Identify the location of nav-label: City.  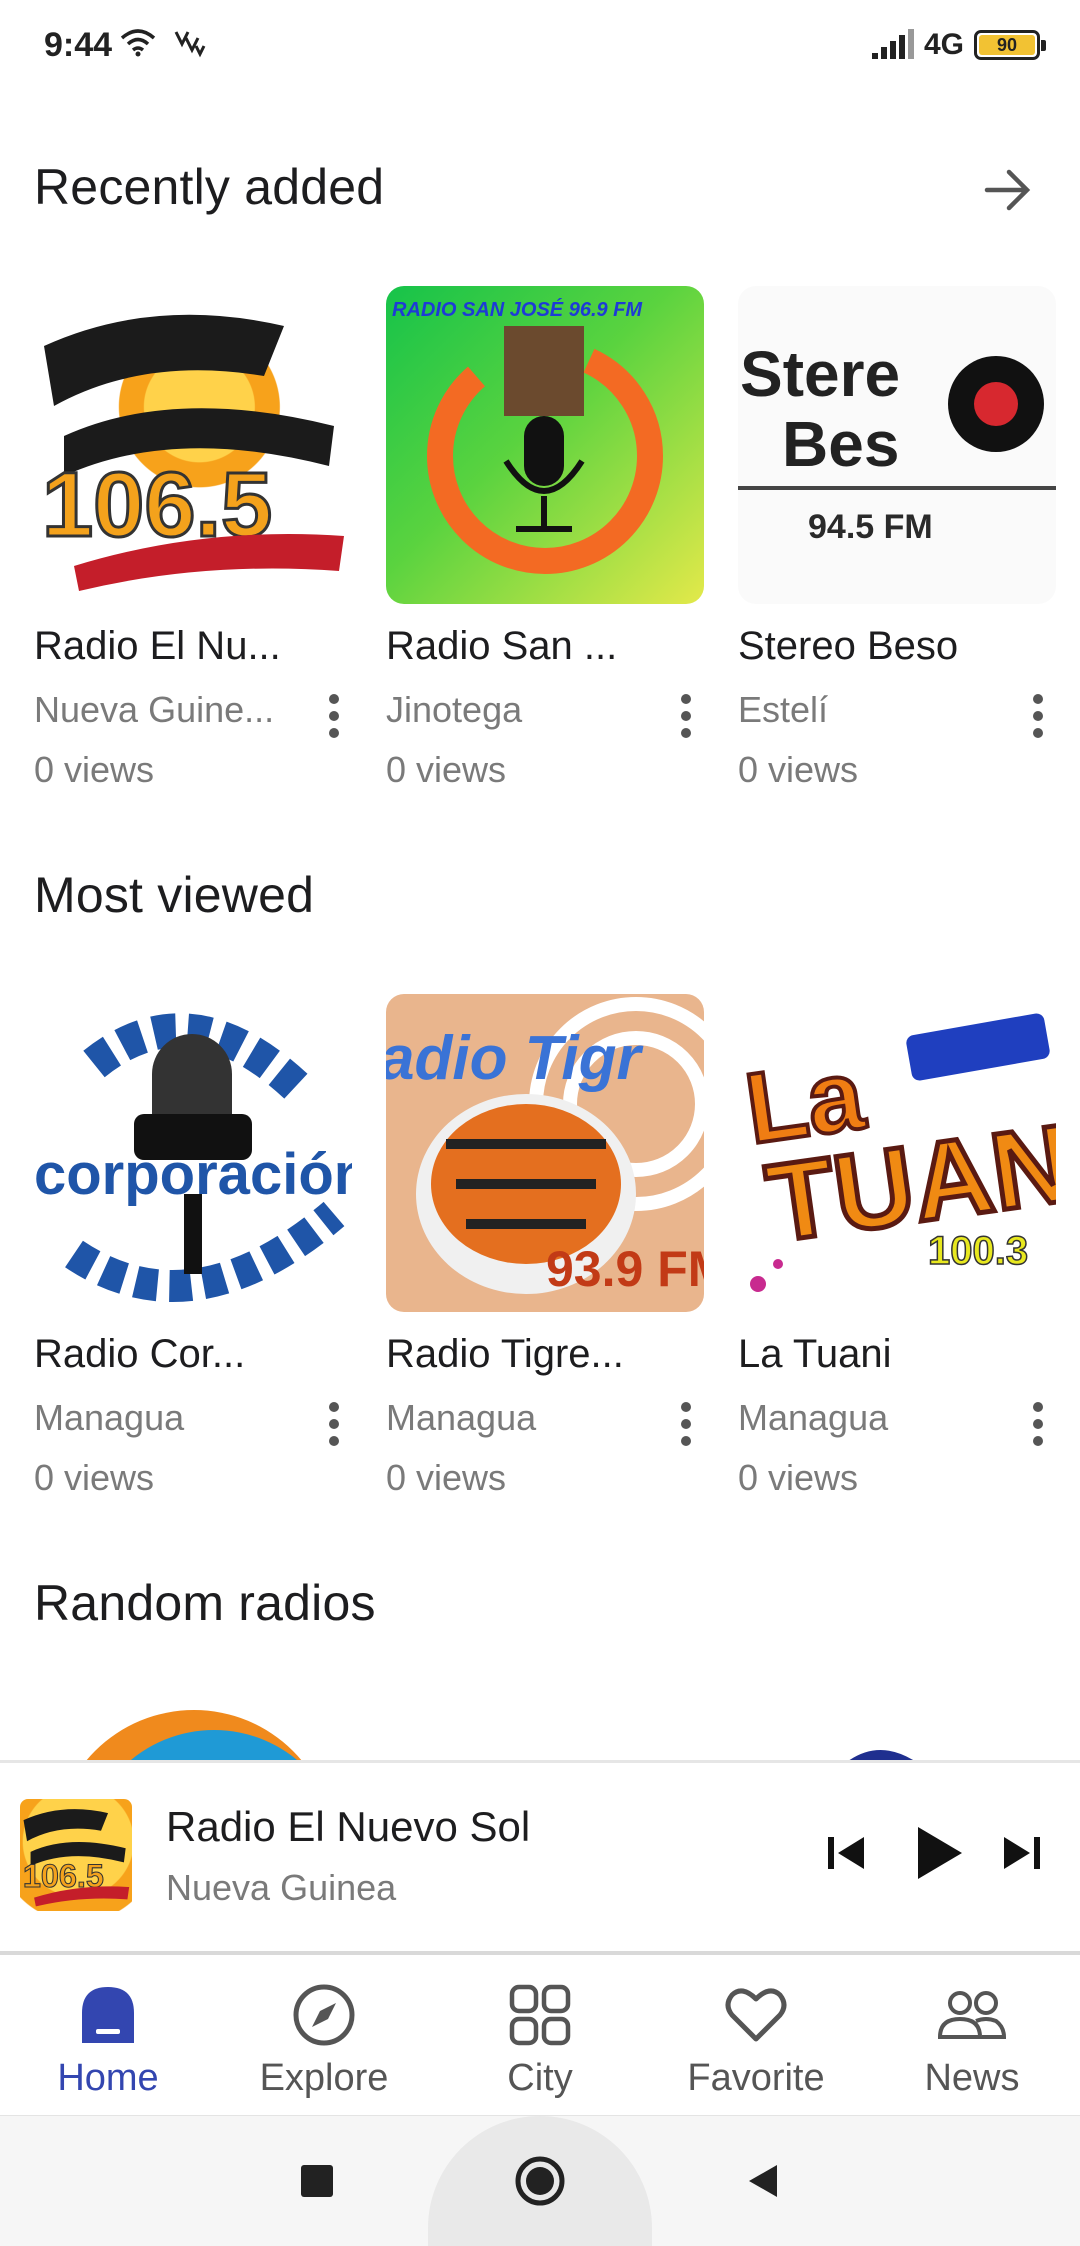
(540, 2078).